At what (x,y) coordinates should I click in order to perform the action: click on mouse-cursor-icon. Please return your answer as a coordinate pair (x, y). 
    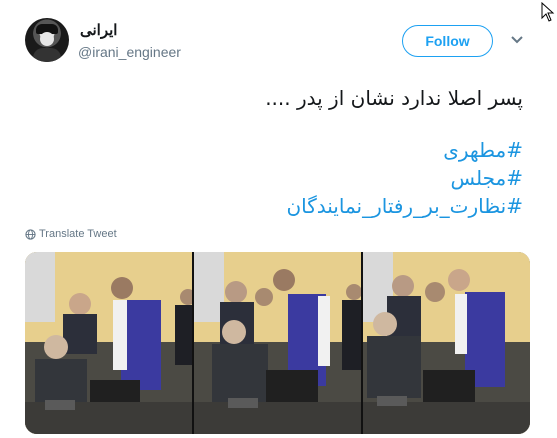
    Looking at the image, I should click on (548, 12).